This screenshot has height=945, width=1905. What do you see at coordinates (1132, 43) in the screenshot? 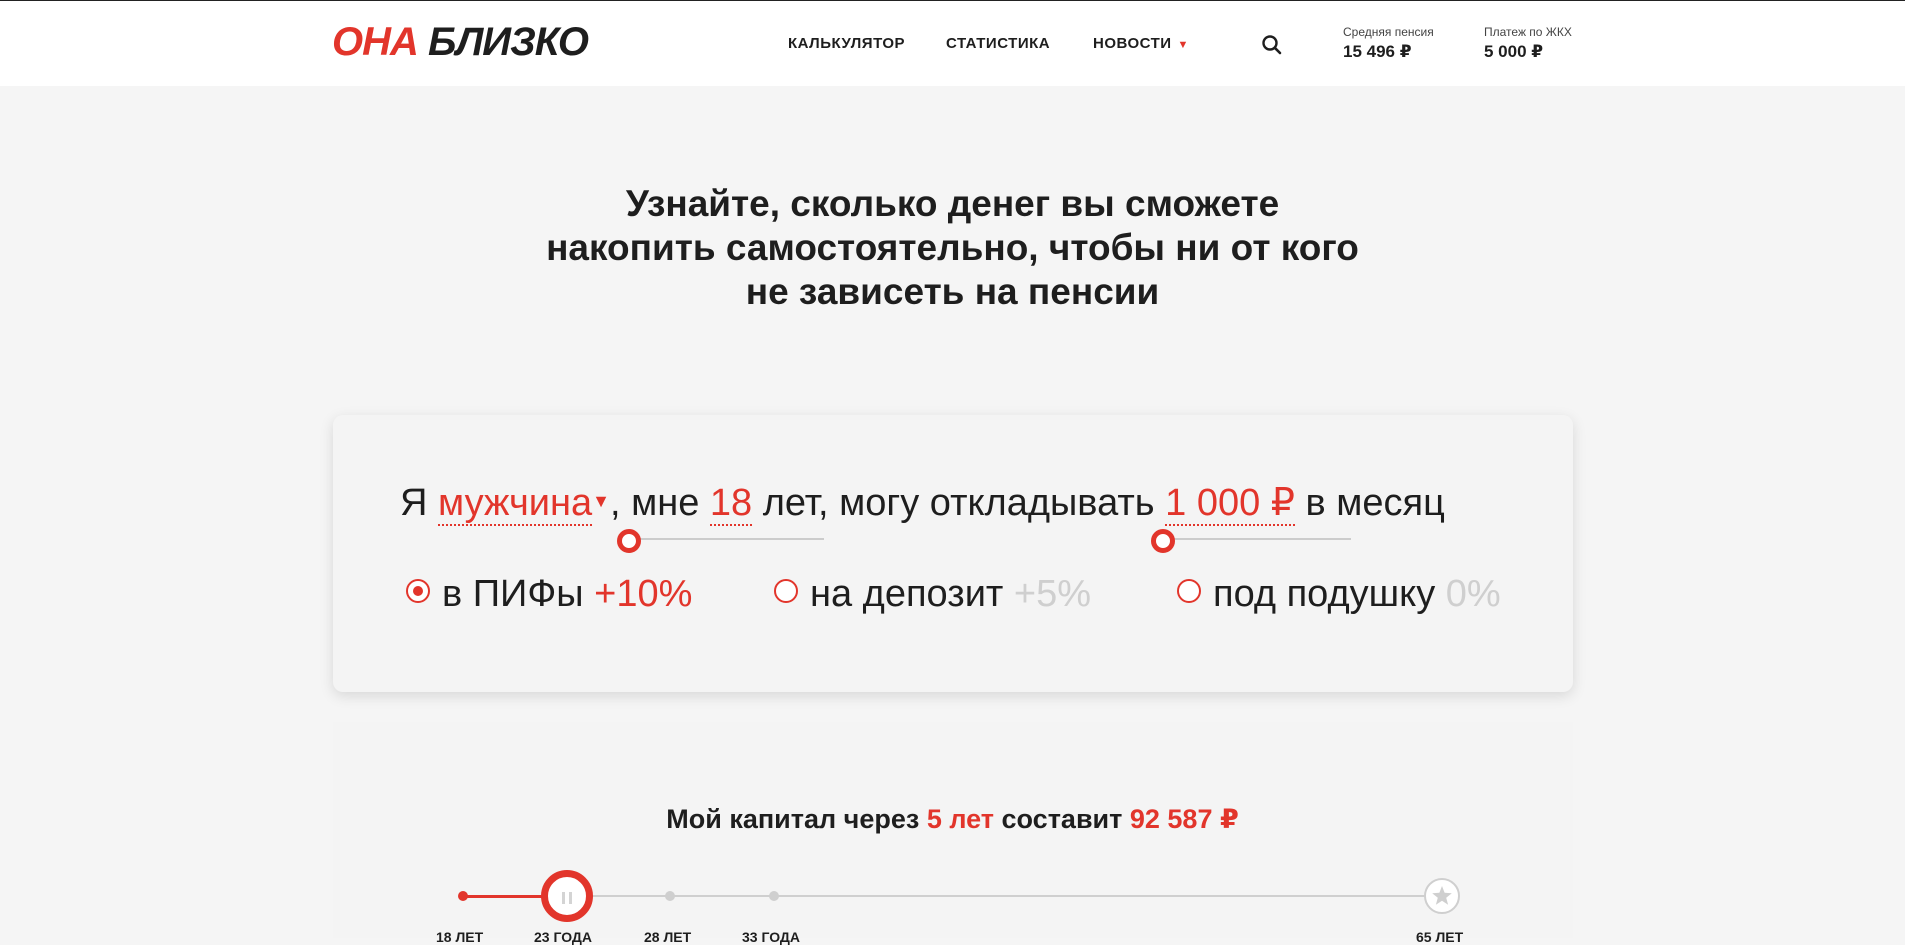
I see `nav-news-label: НОВОСТИ` at bounding box center [1132, 43].